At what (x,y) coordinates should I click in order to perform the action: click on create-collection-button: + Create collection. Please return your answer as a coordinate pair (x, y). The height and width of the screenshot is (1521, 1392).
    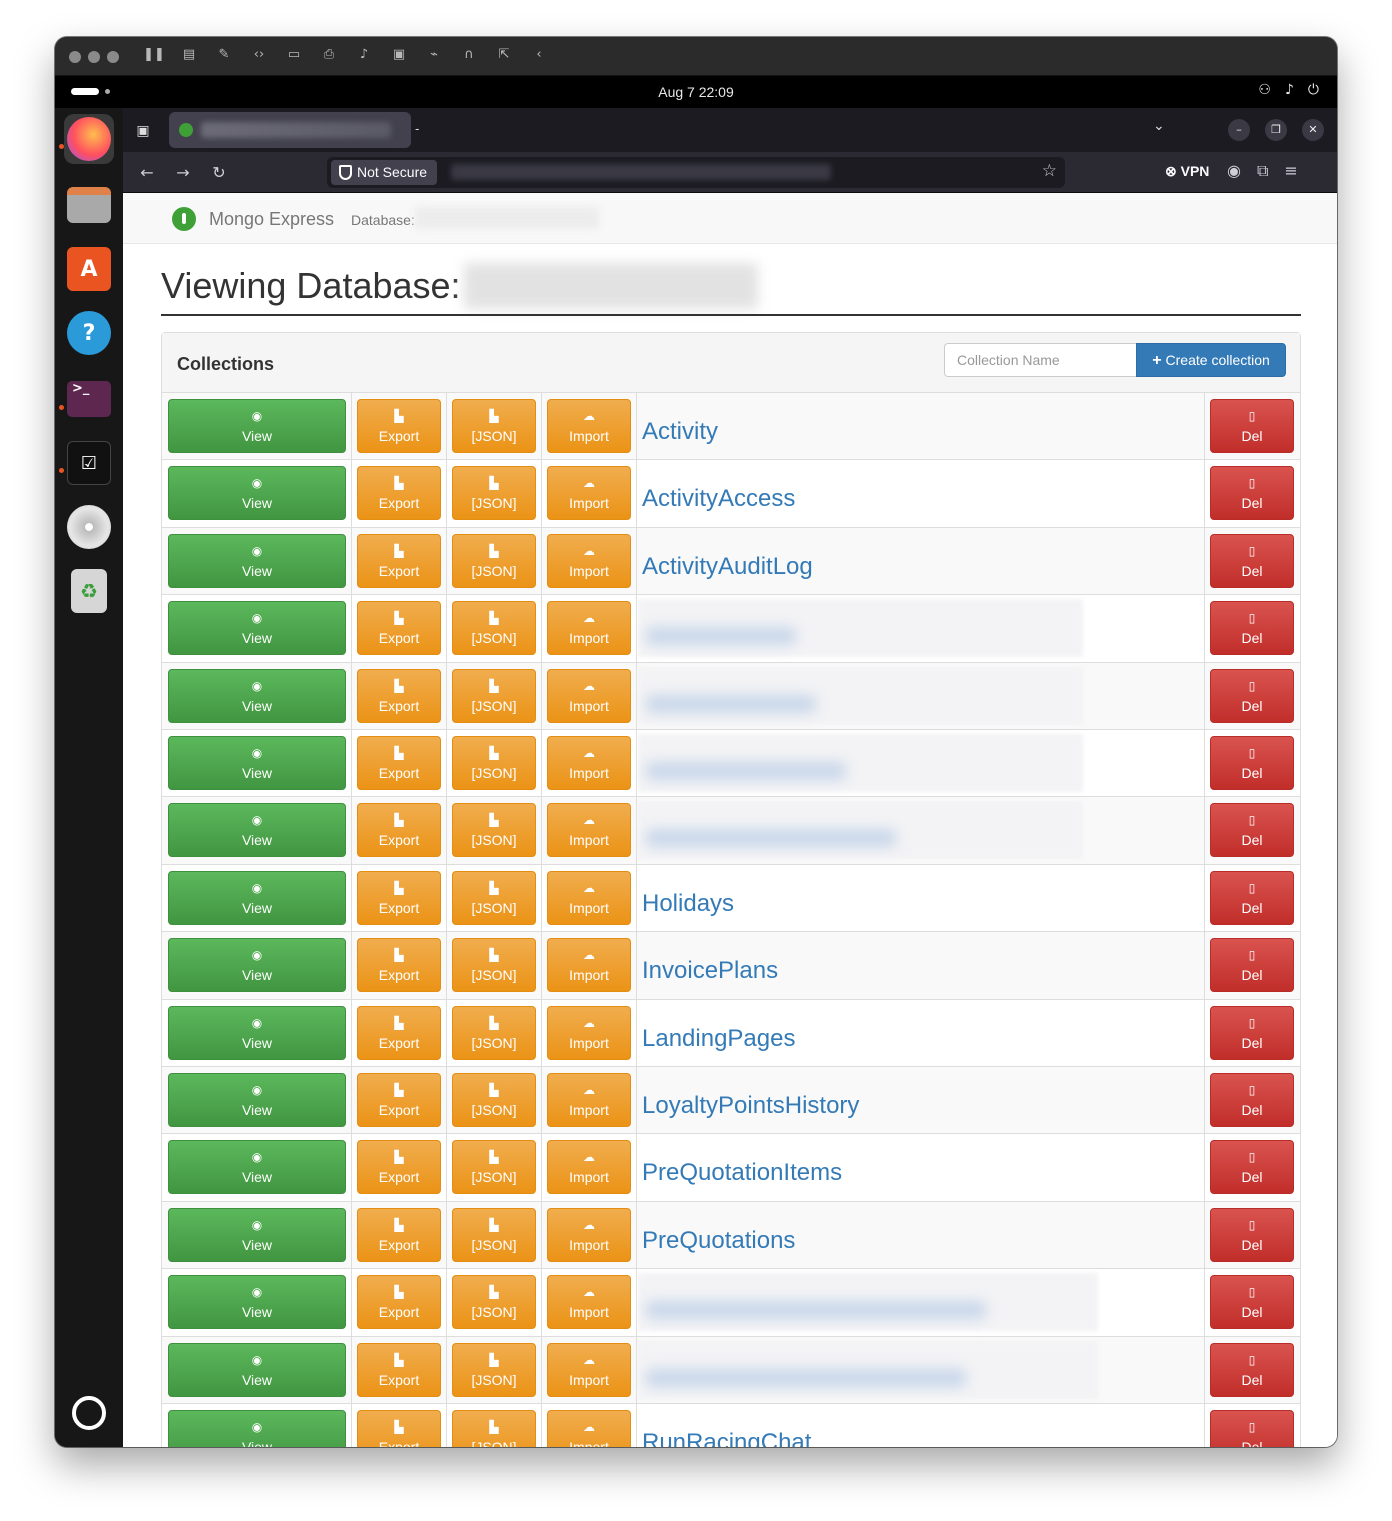
    Looking at the image, I should click on (1211, 360).